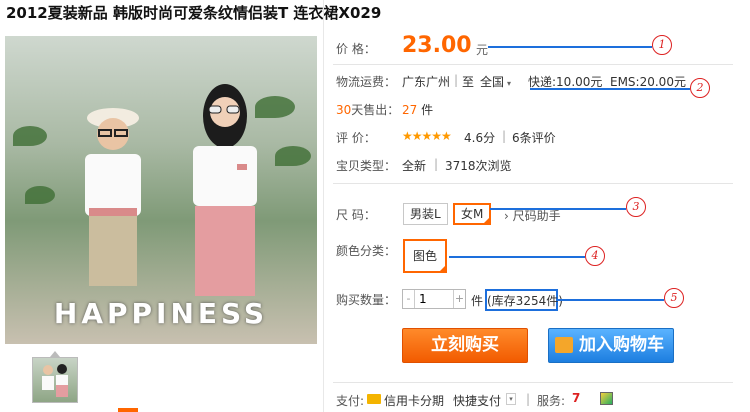 The height and width of the screenshot is (412, 750). I want to click on woman-figure, so click(225, 190).